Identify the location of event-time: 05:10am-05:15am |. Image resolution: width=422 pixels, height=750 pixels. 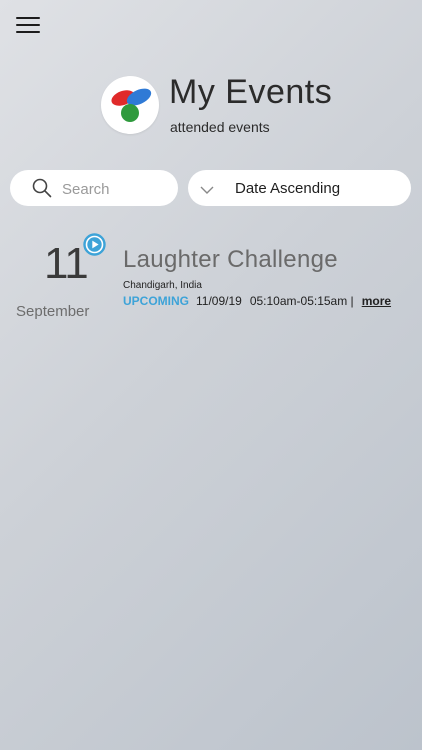
(301, 301).